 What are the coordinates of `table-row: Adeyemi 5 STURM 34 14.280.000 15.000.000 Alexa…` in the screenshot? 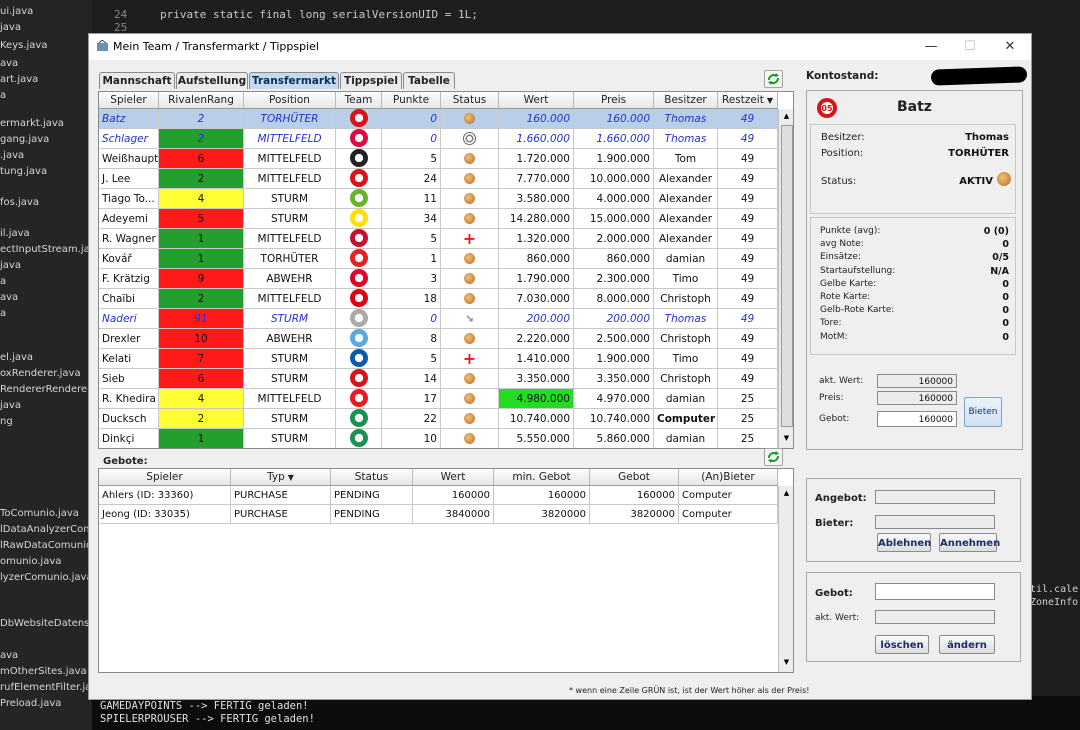 It's located at (438, 219).